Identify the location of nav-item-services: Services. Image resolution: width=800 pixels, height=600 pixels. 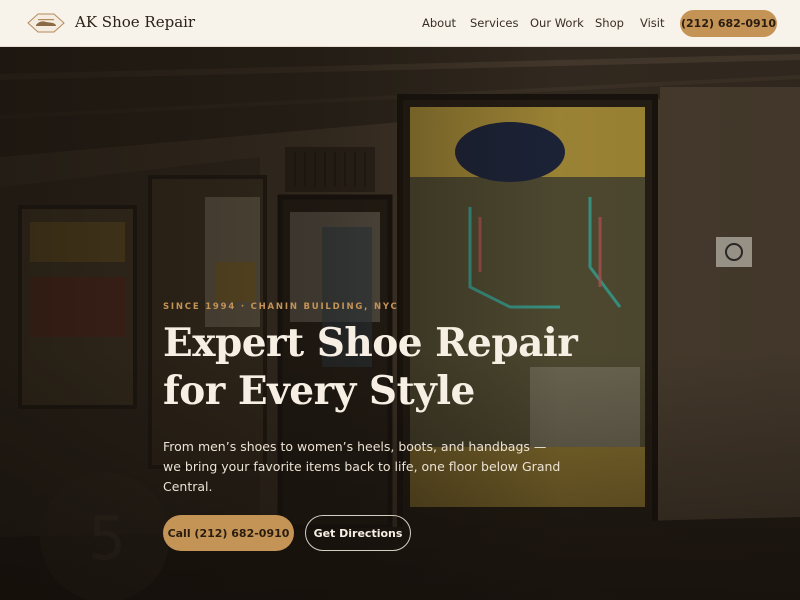
(494, 23).